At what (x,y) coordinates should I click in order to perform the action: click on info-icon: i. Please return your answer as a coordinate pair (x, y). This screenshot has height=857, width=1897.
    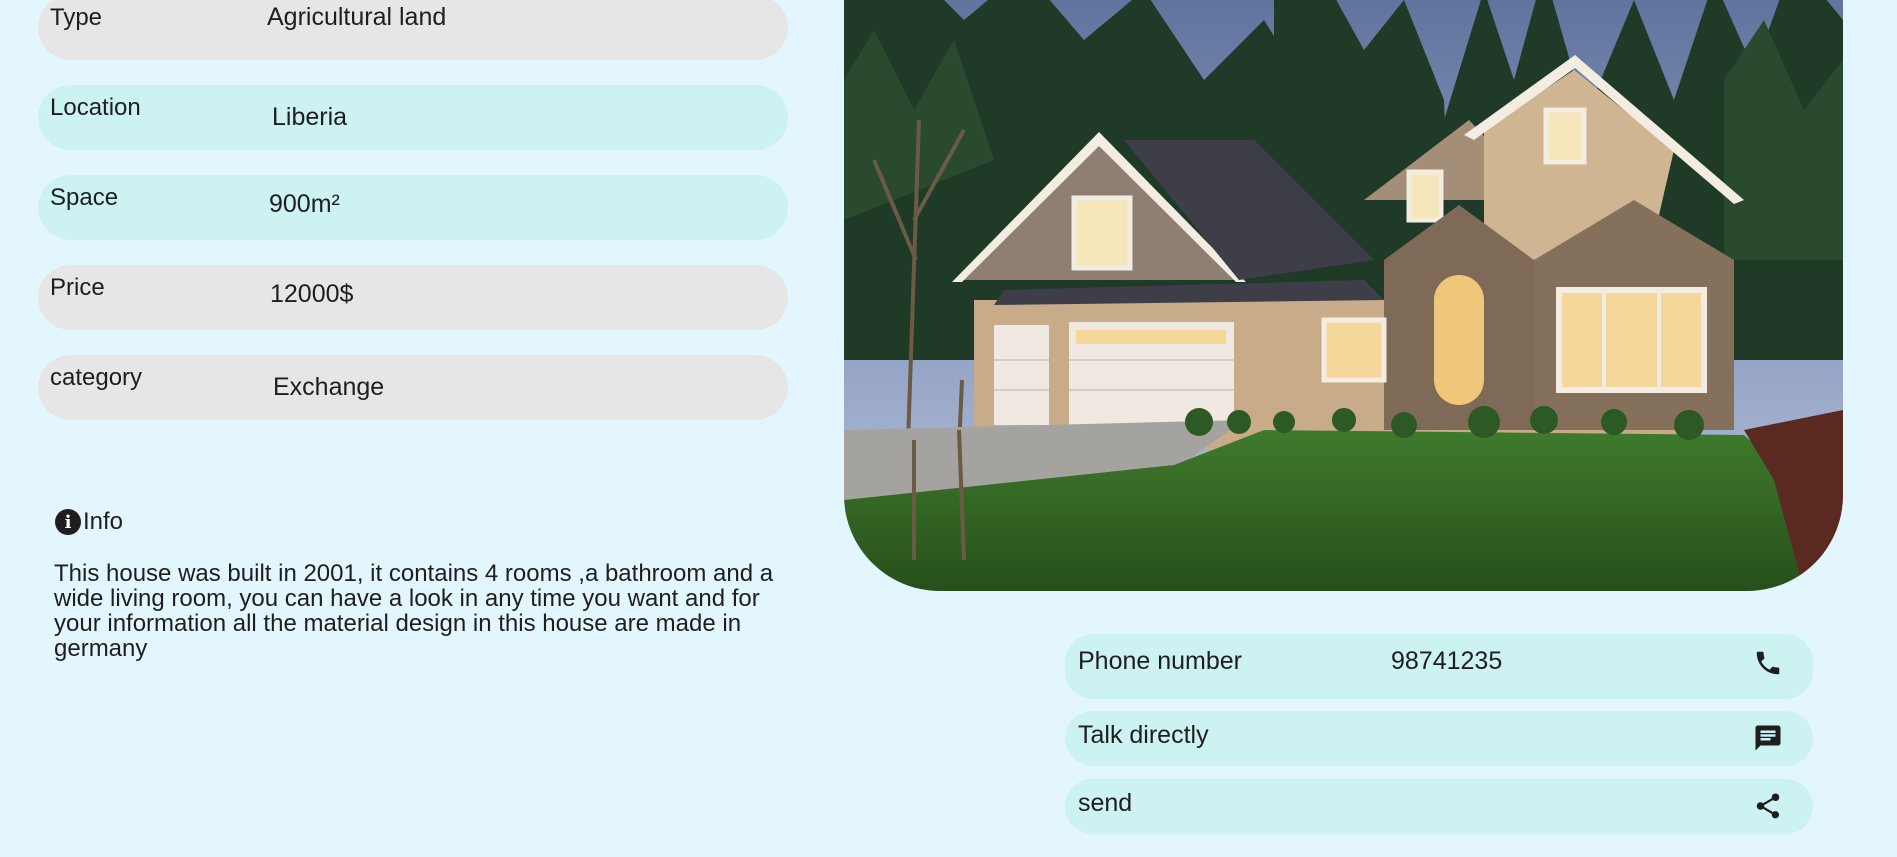
    Looking at the image, I should click on (68, 522).